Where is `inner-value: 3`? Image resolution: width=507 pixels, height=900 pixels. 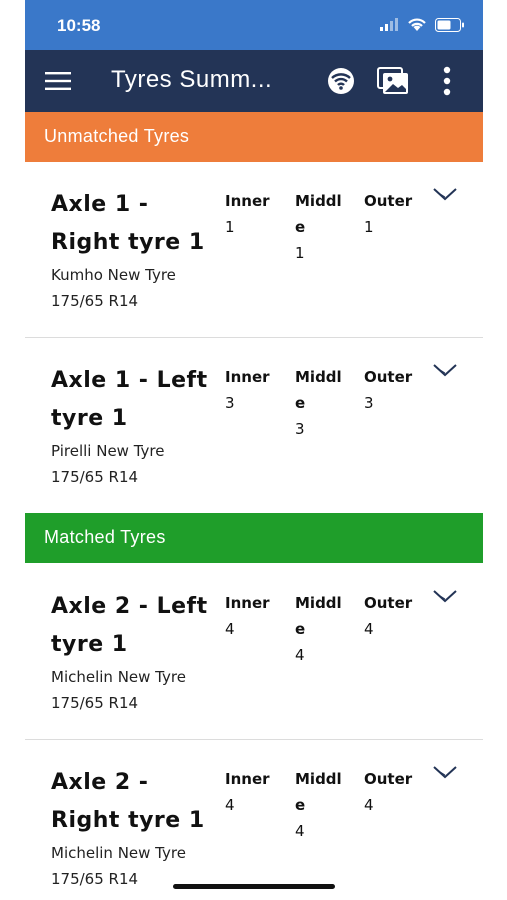 inner-value: 3 is located at coordinates (230, 403).